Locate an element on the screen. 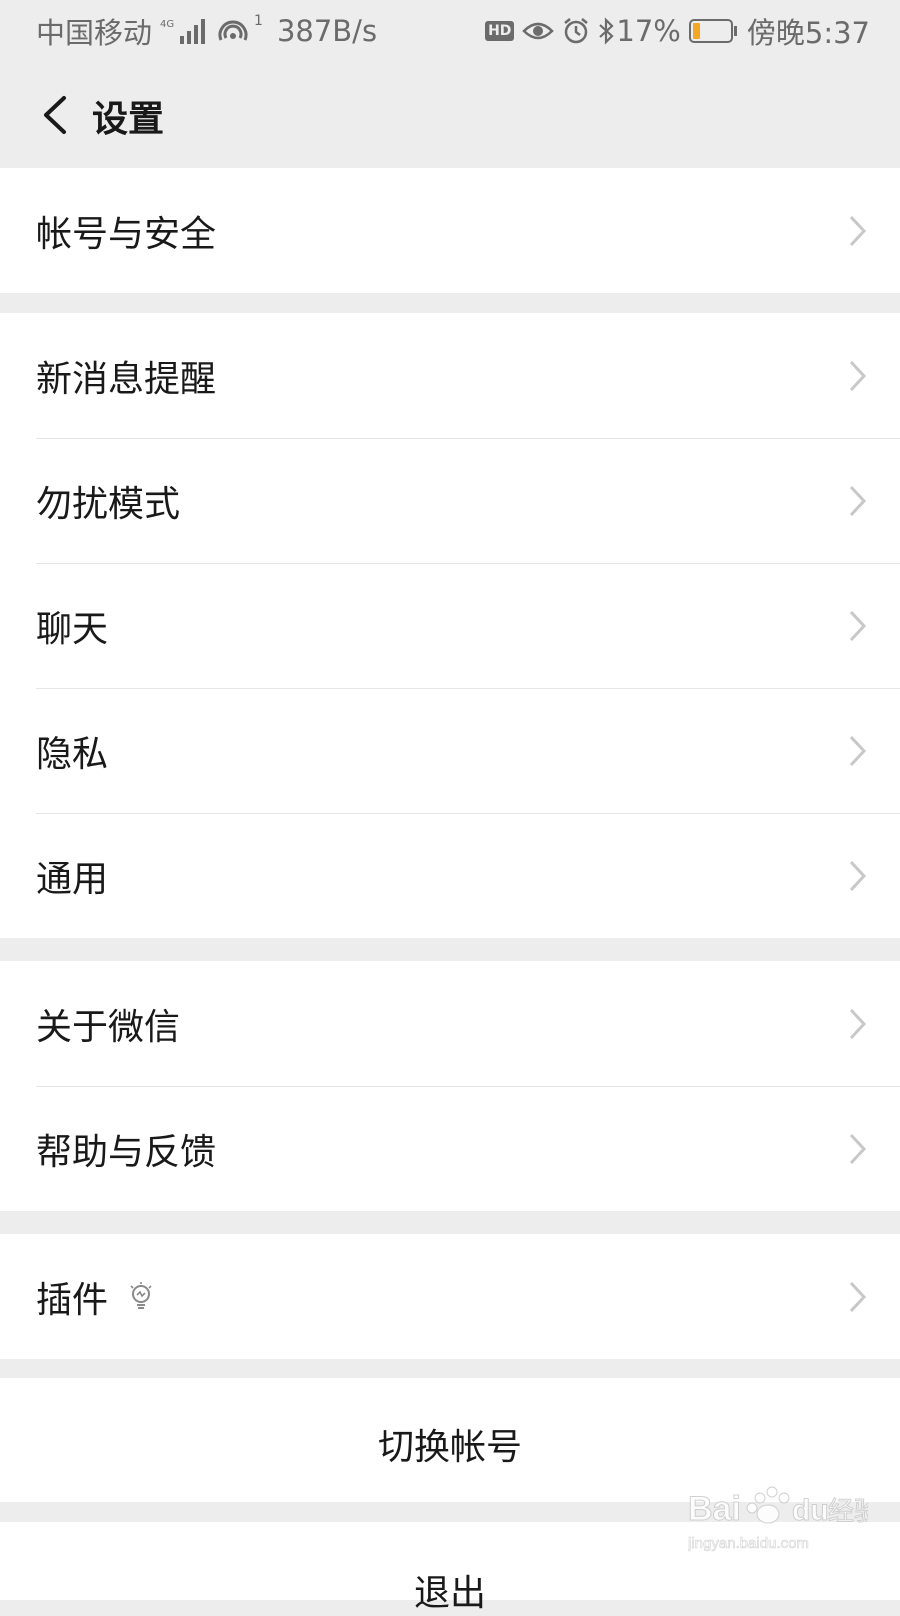  svg-text: 经验 is located at coordinates (848, 1512).